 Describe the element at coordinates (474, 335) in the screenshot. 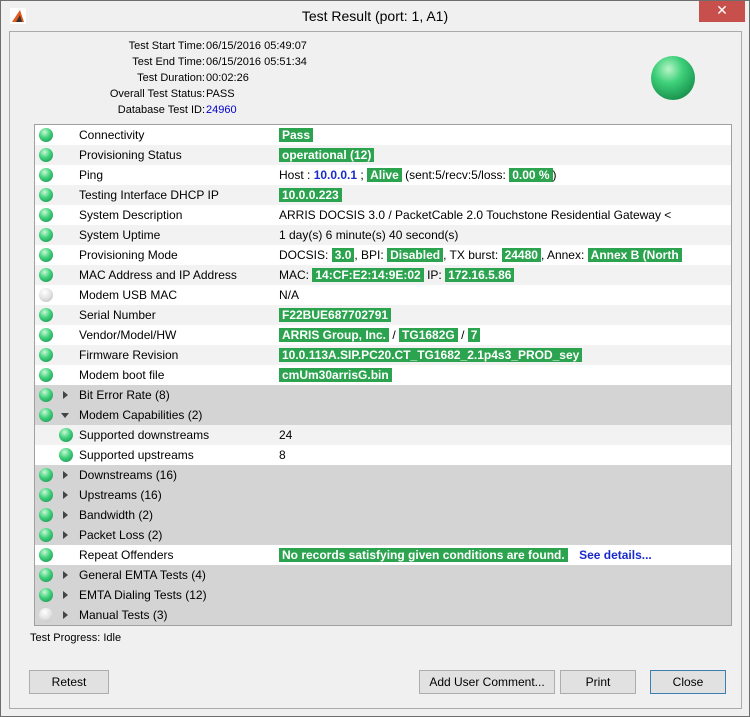

I see `hw-badge: 7` at that location.